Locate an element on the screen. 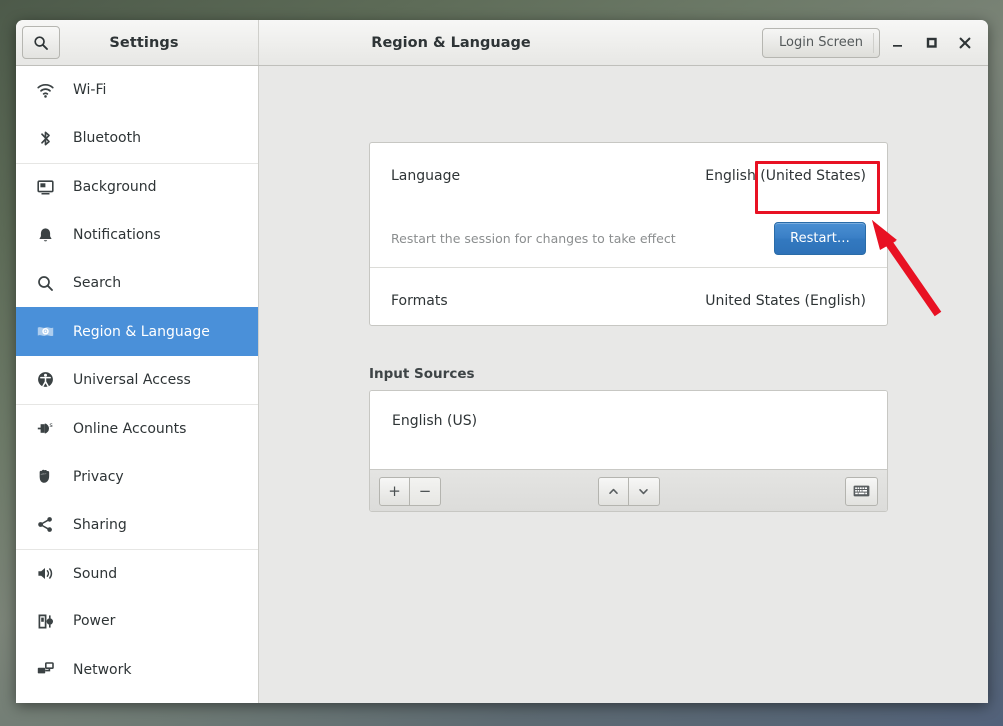 Image resolution: width=1003 pixels, height=726 pixels. network-icon is located at coordinates (45, 669).